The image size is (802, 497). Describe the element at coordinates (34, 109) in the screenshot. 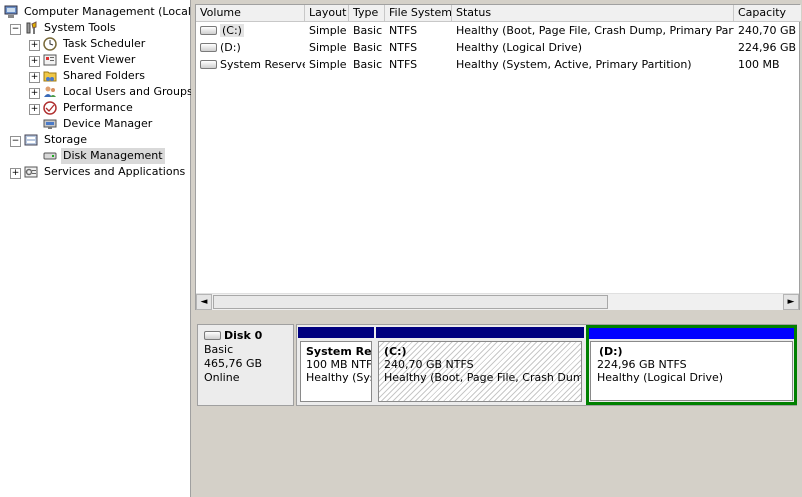

I see `expand-performance-toggle: +` at that location.